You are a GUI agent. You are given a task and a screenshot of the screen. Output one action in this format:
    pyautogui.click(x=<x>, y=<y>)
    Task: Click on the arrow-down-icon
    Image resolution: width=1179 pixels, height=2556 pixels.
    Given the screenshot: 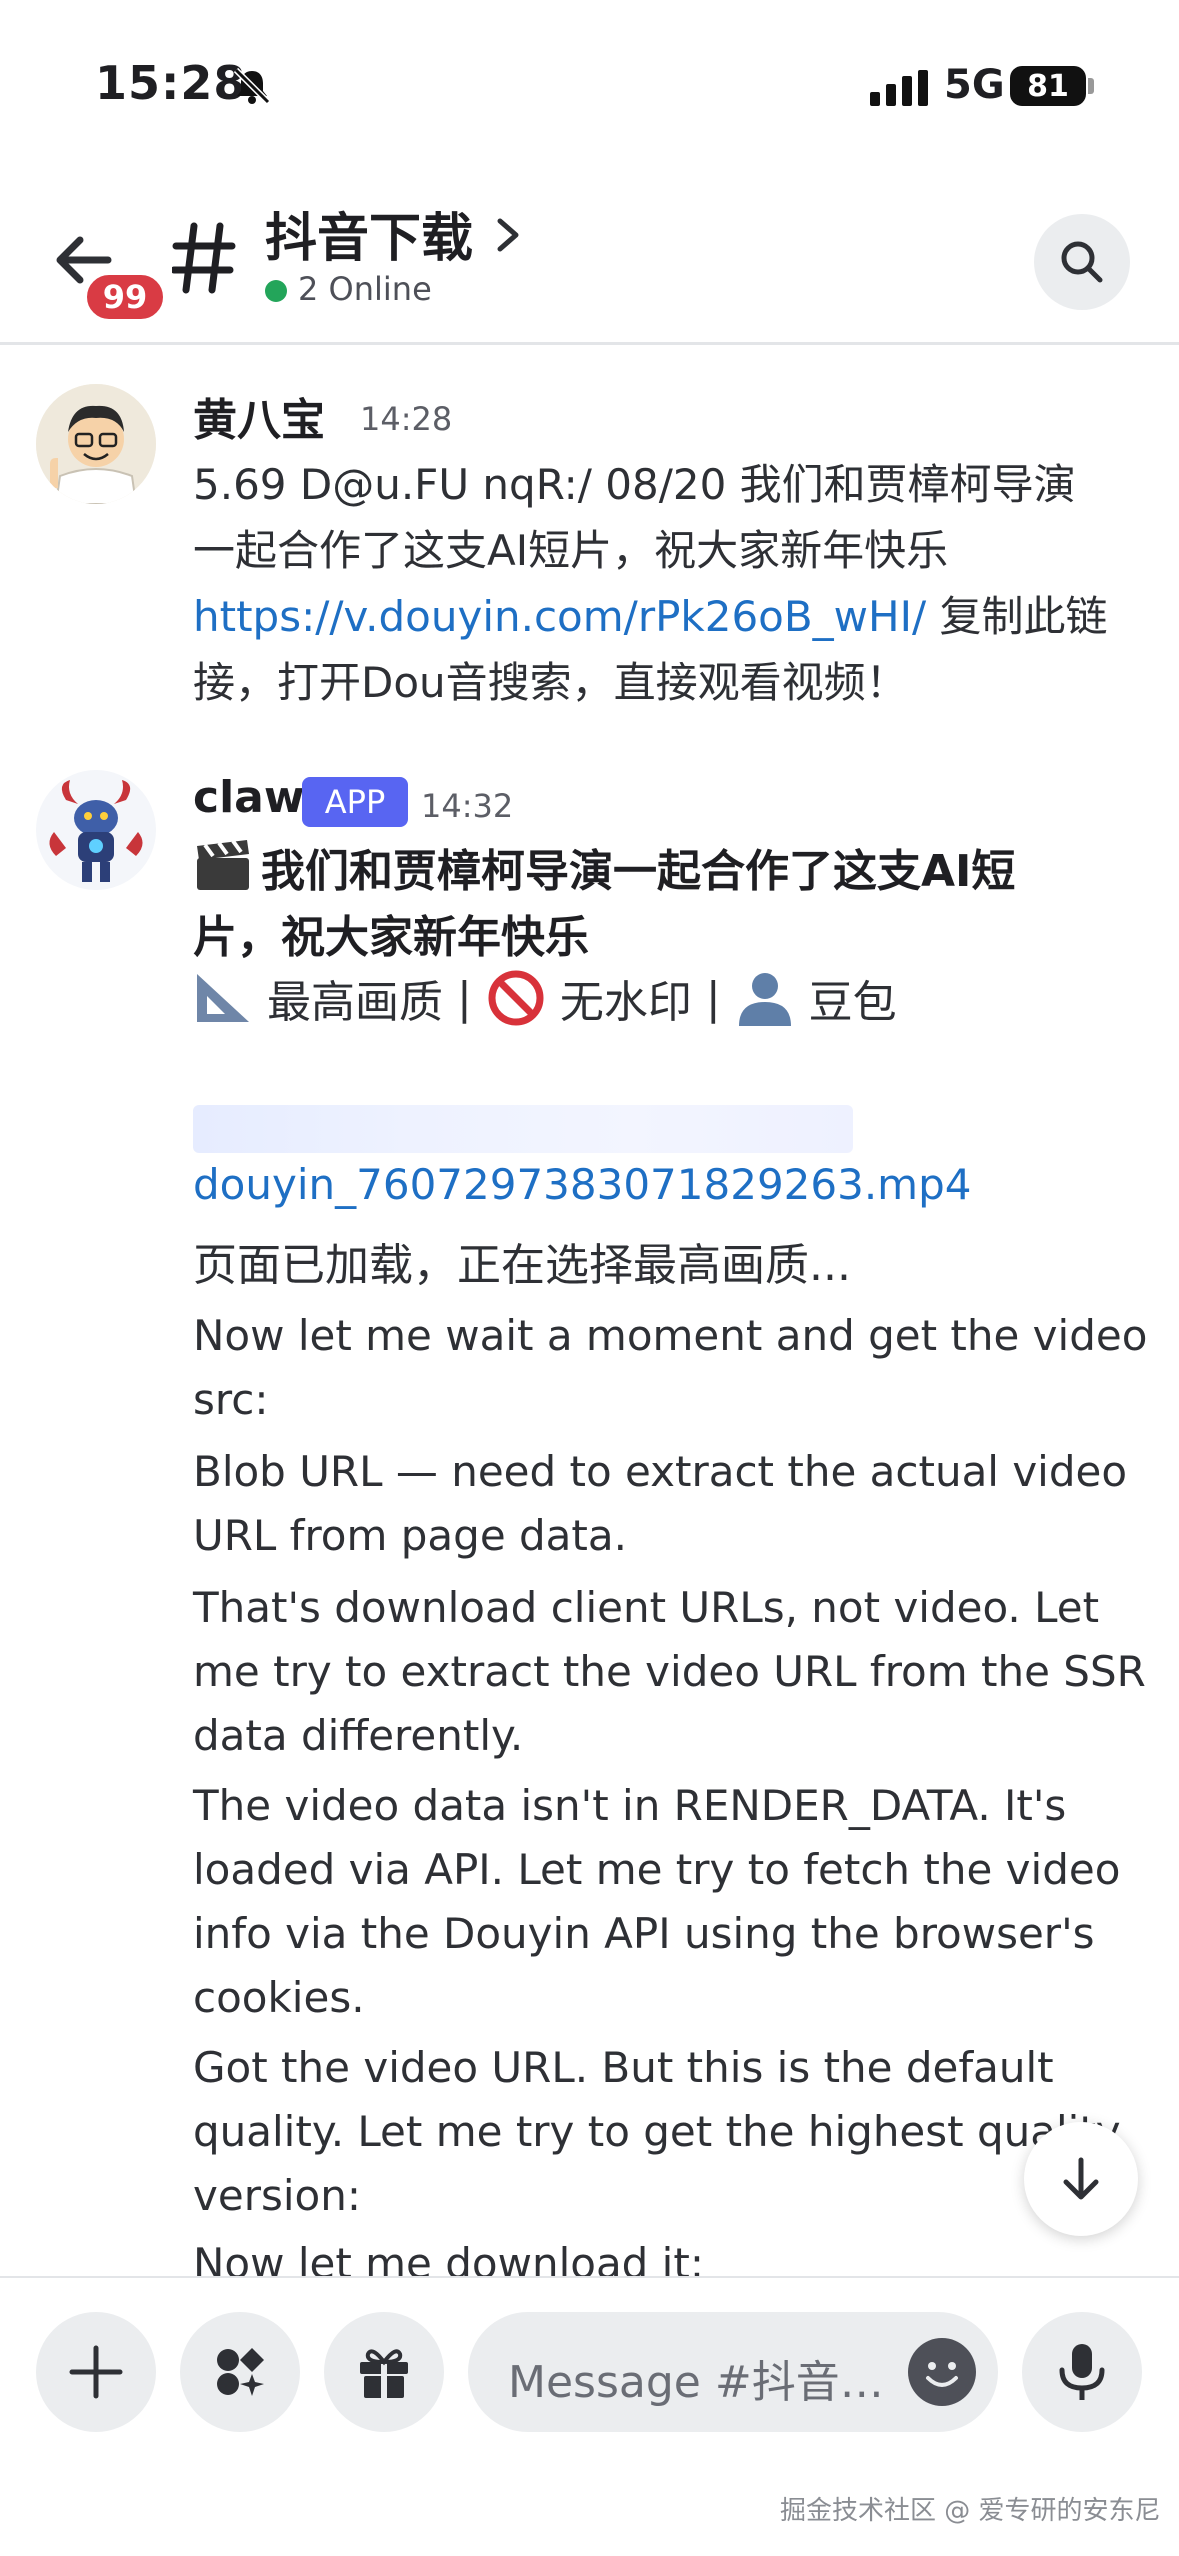 What is the action you would take?
    pyautogui.click(x=1081, y=2178)
    